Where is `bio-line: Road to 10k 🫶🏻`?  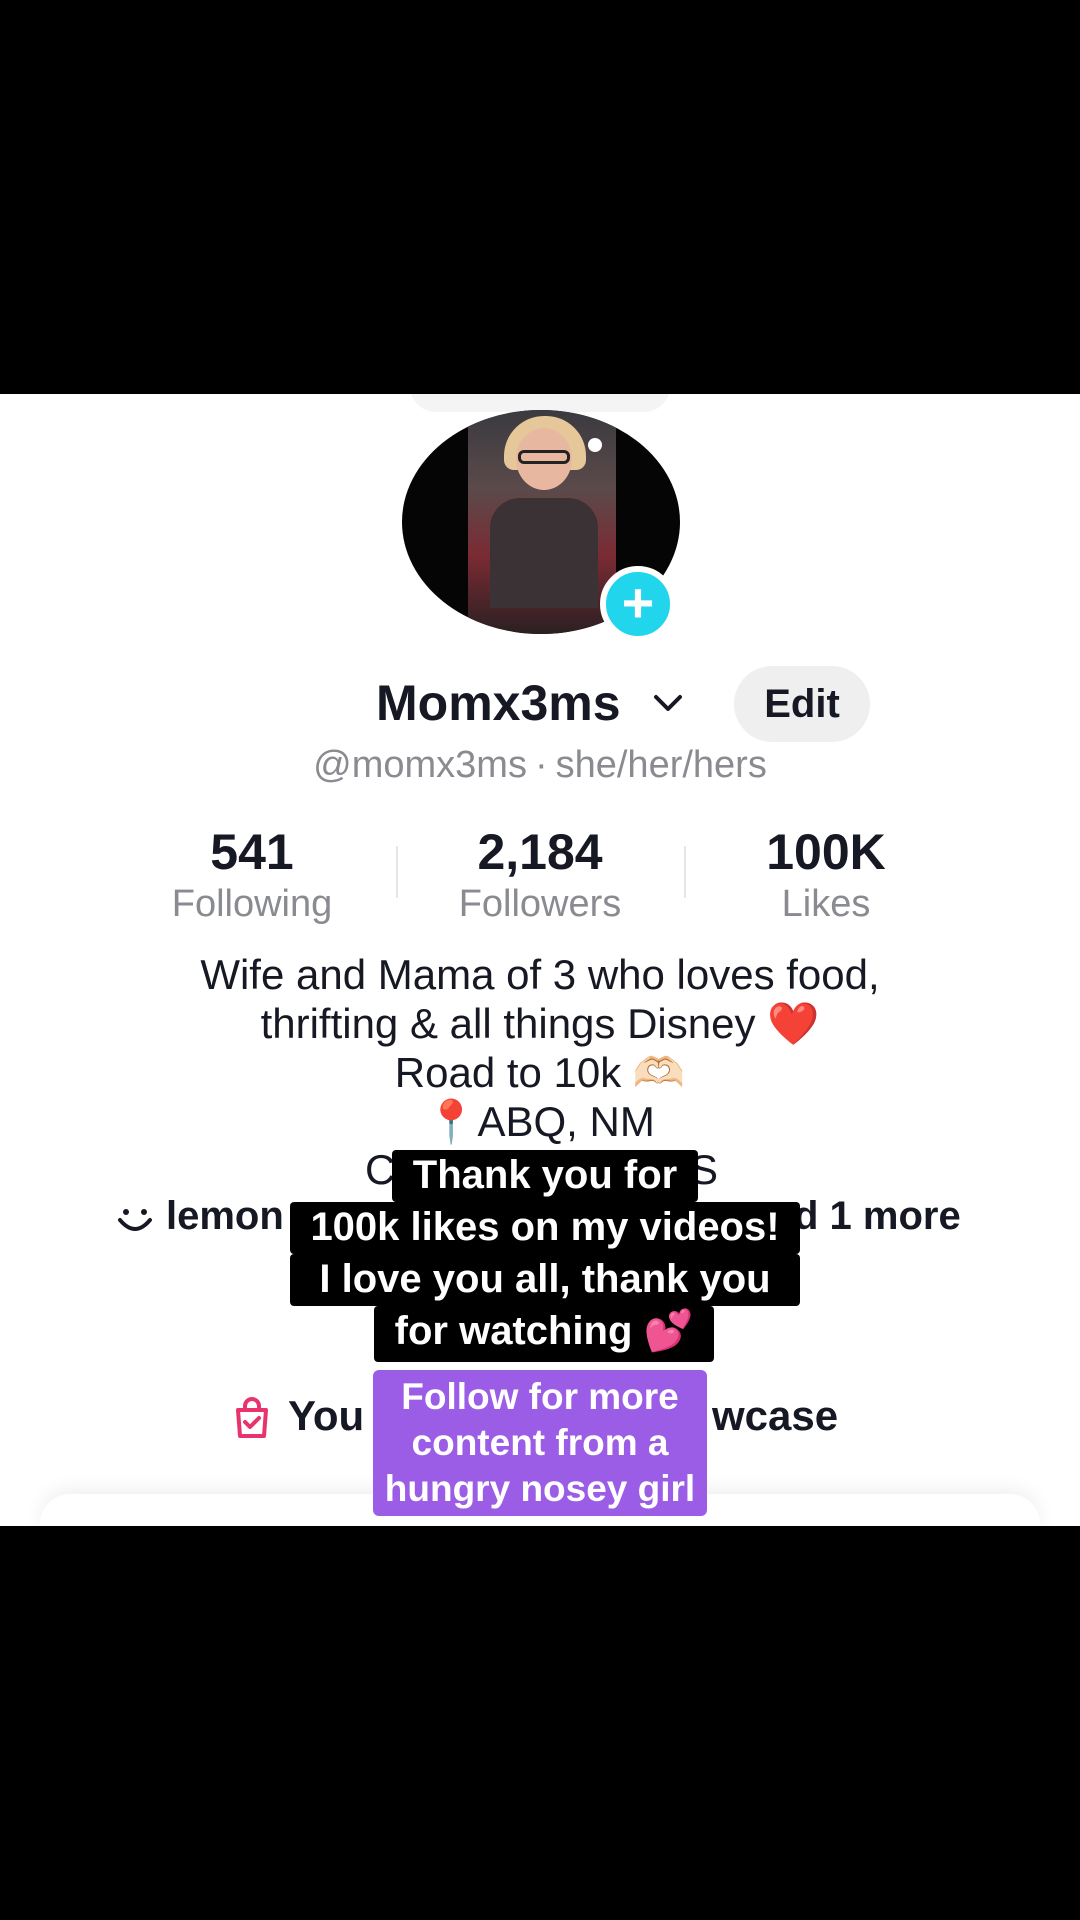
bio-line: Road to 10k 🫶🏻 is located at coordinates (540, 1072).